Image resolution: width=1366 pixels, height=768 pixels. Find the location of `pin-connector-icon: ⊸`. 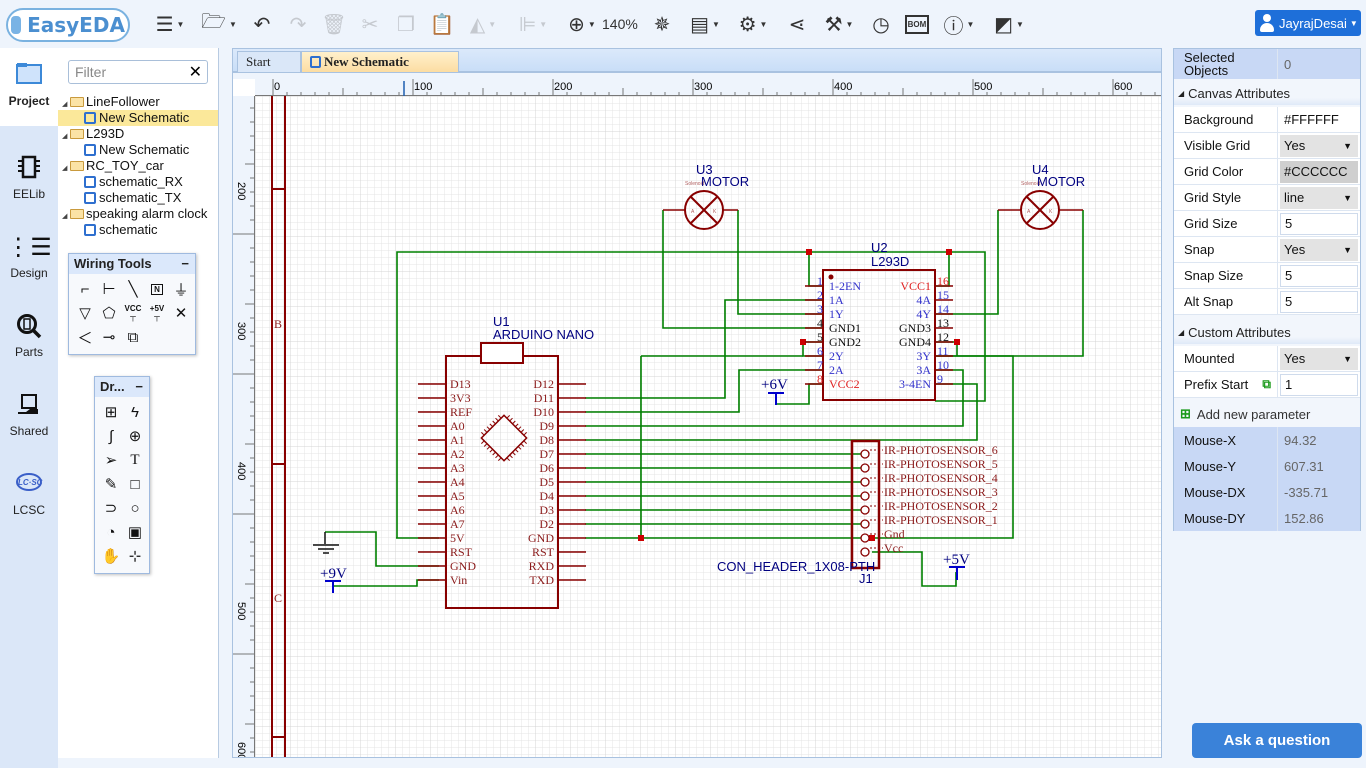

pin-connector-icon: ⊸ is located at coordinates (109, 337).